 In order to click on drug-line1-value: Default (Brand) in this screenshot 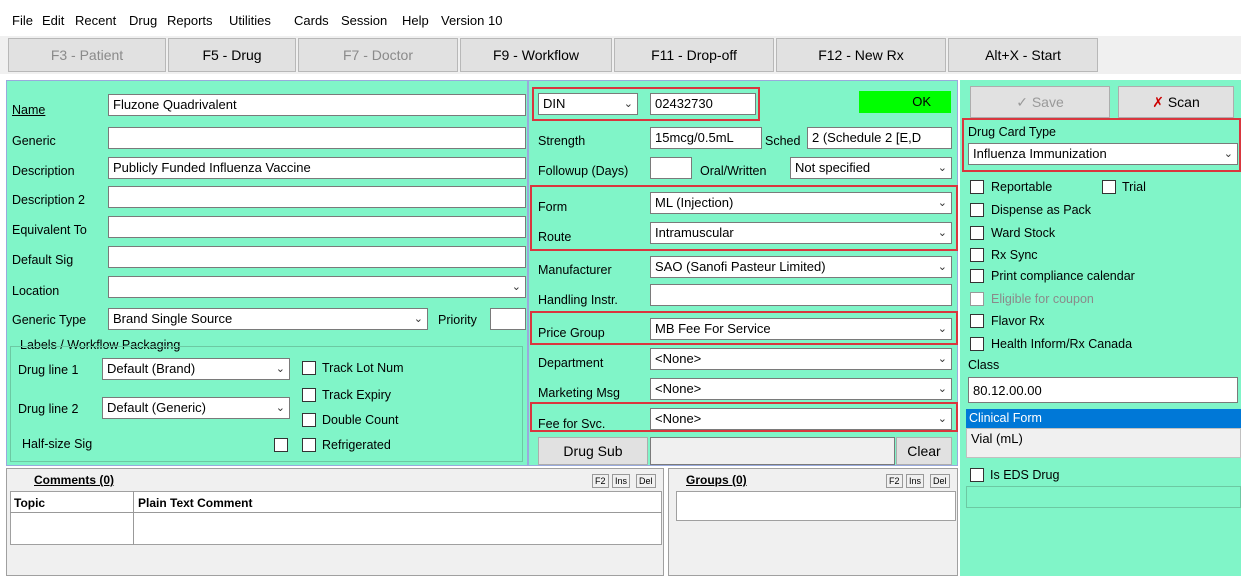, I will do `click(151, 368)`.